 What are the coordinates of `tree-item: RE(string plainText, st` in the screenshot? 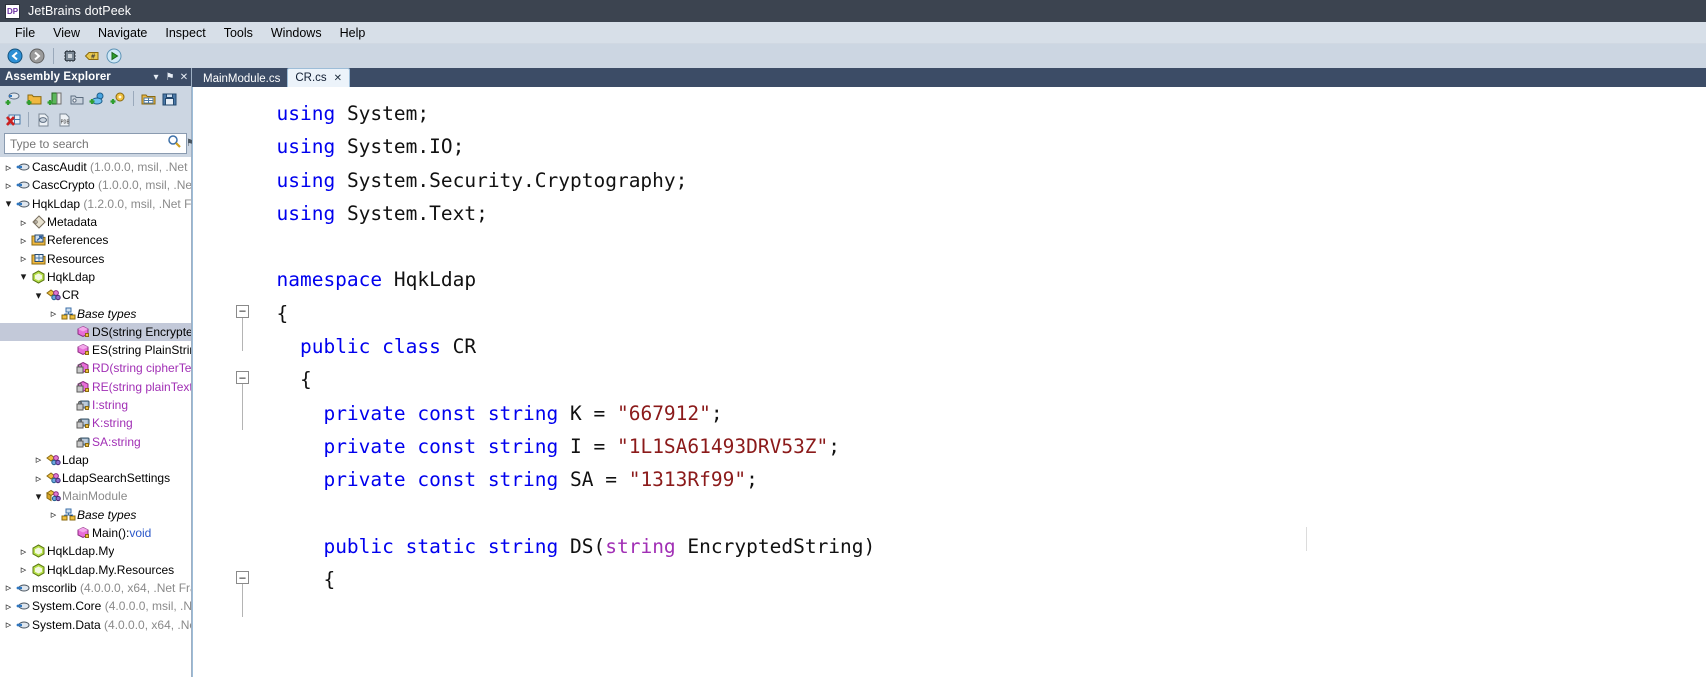 It's located at (95, 387).